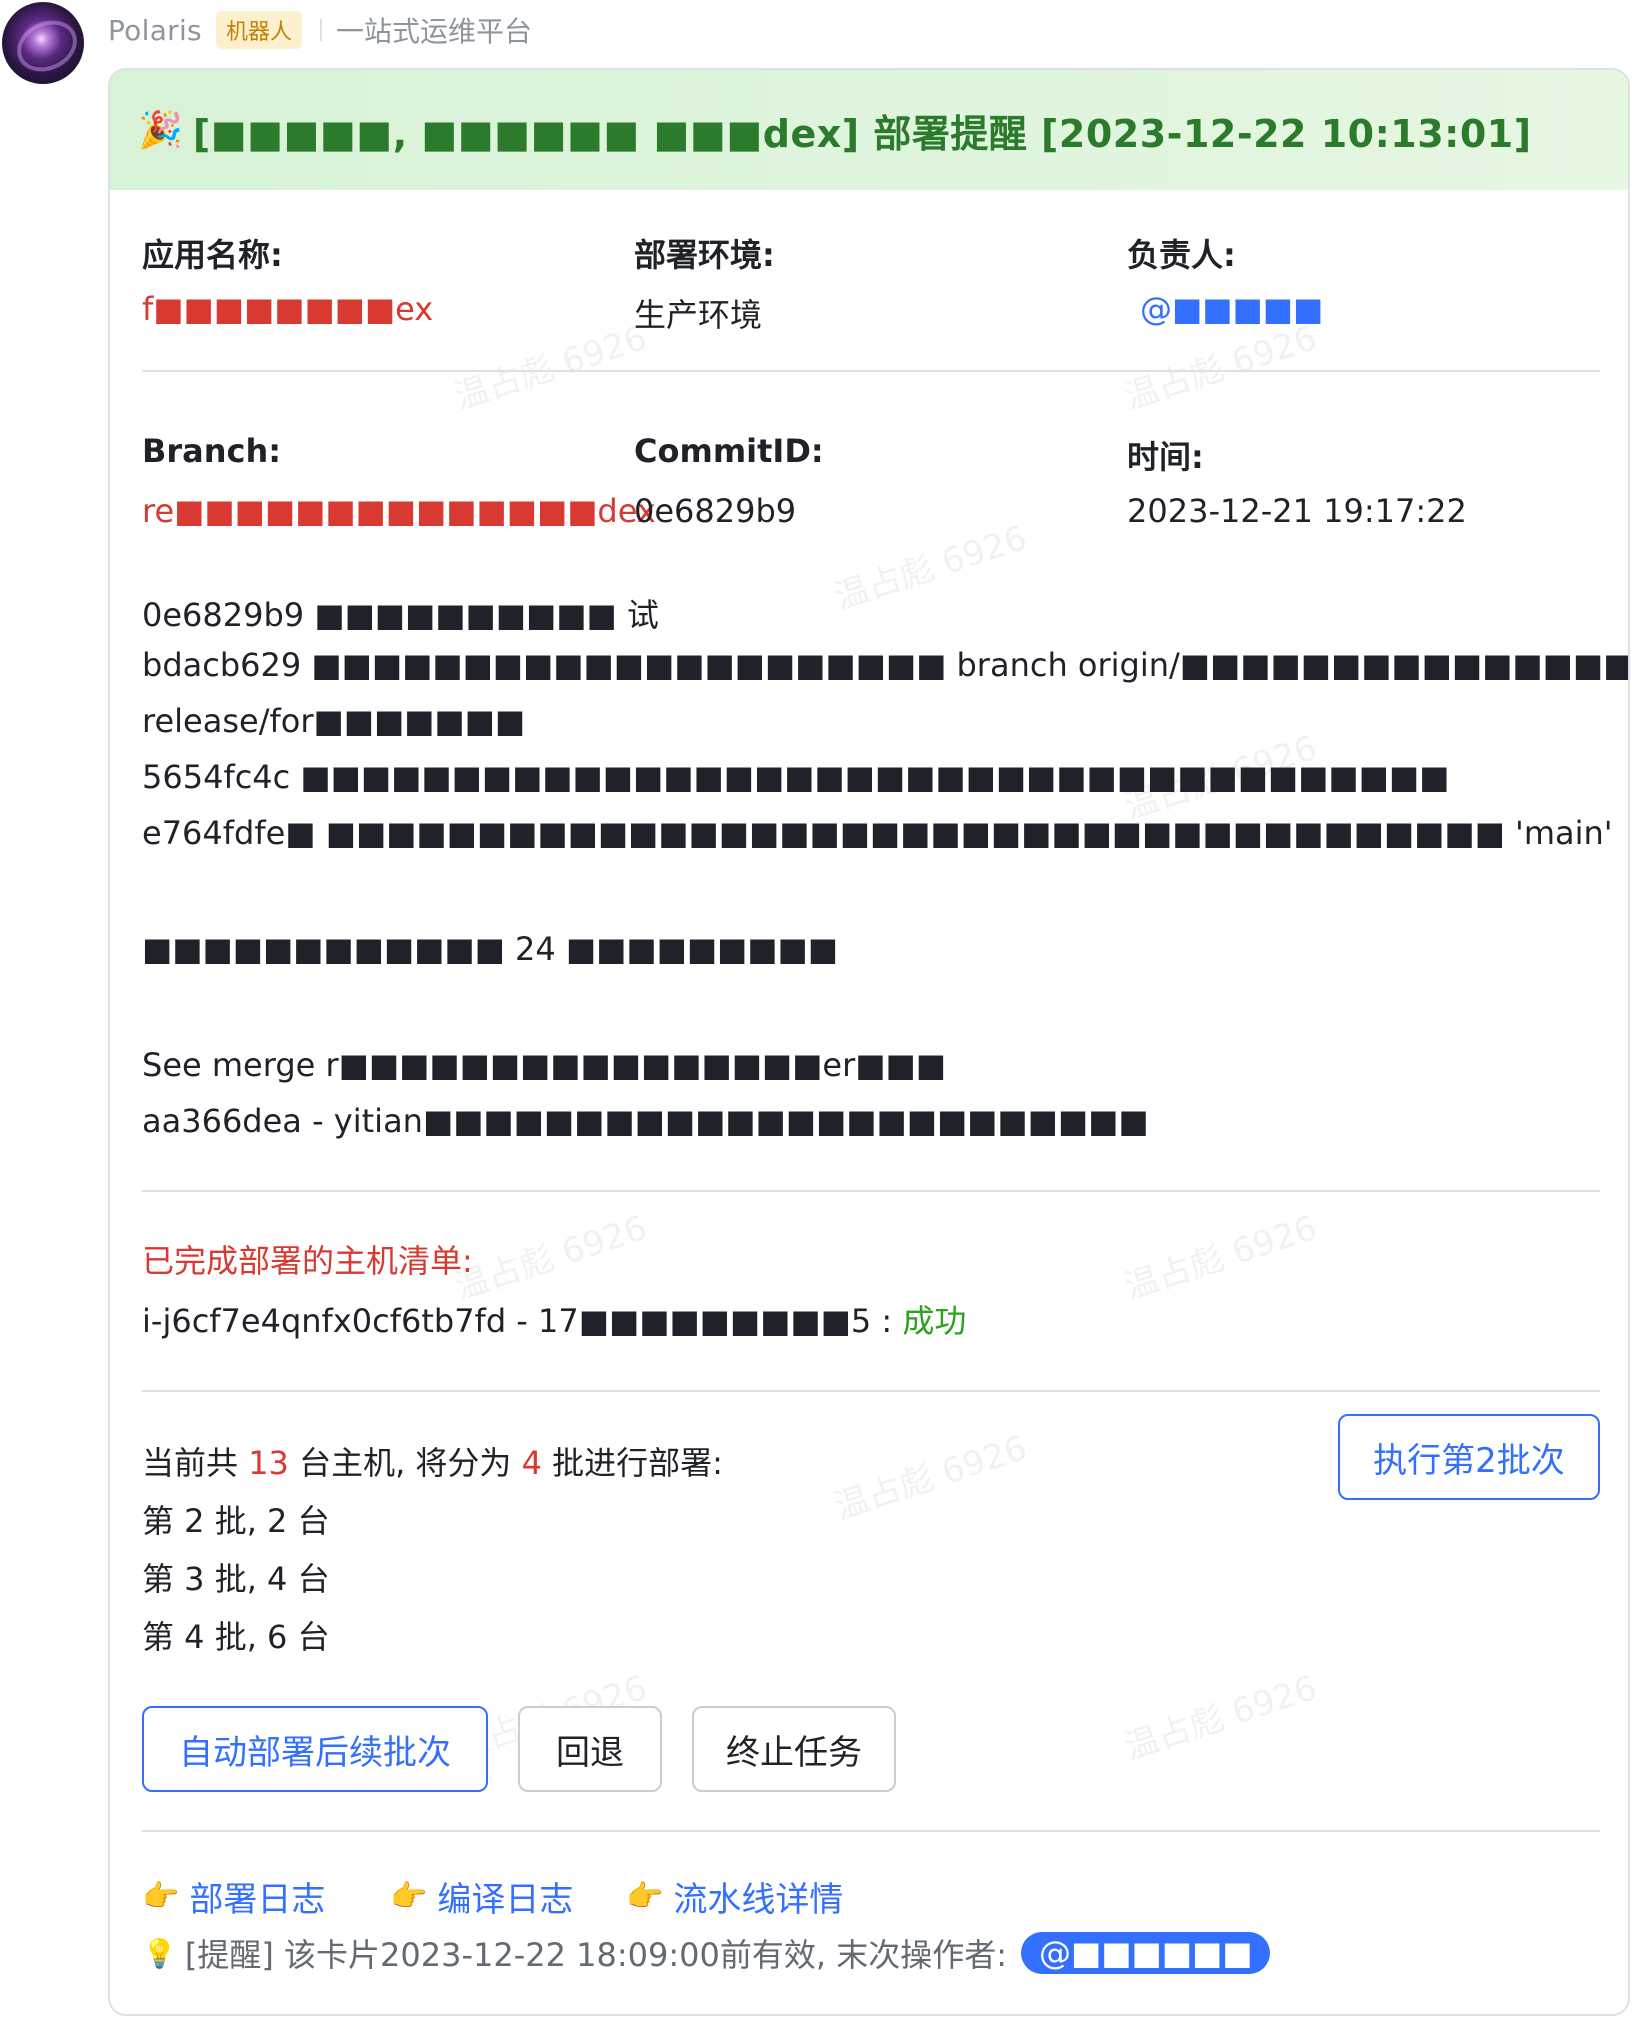  Describe the element at coordinates (159, 1953) in the screenshot. I see `light-bulb-icon: 💡` at that location.